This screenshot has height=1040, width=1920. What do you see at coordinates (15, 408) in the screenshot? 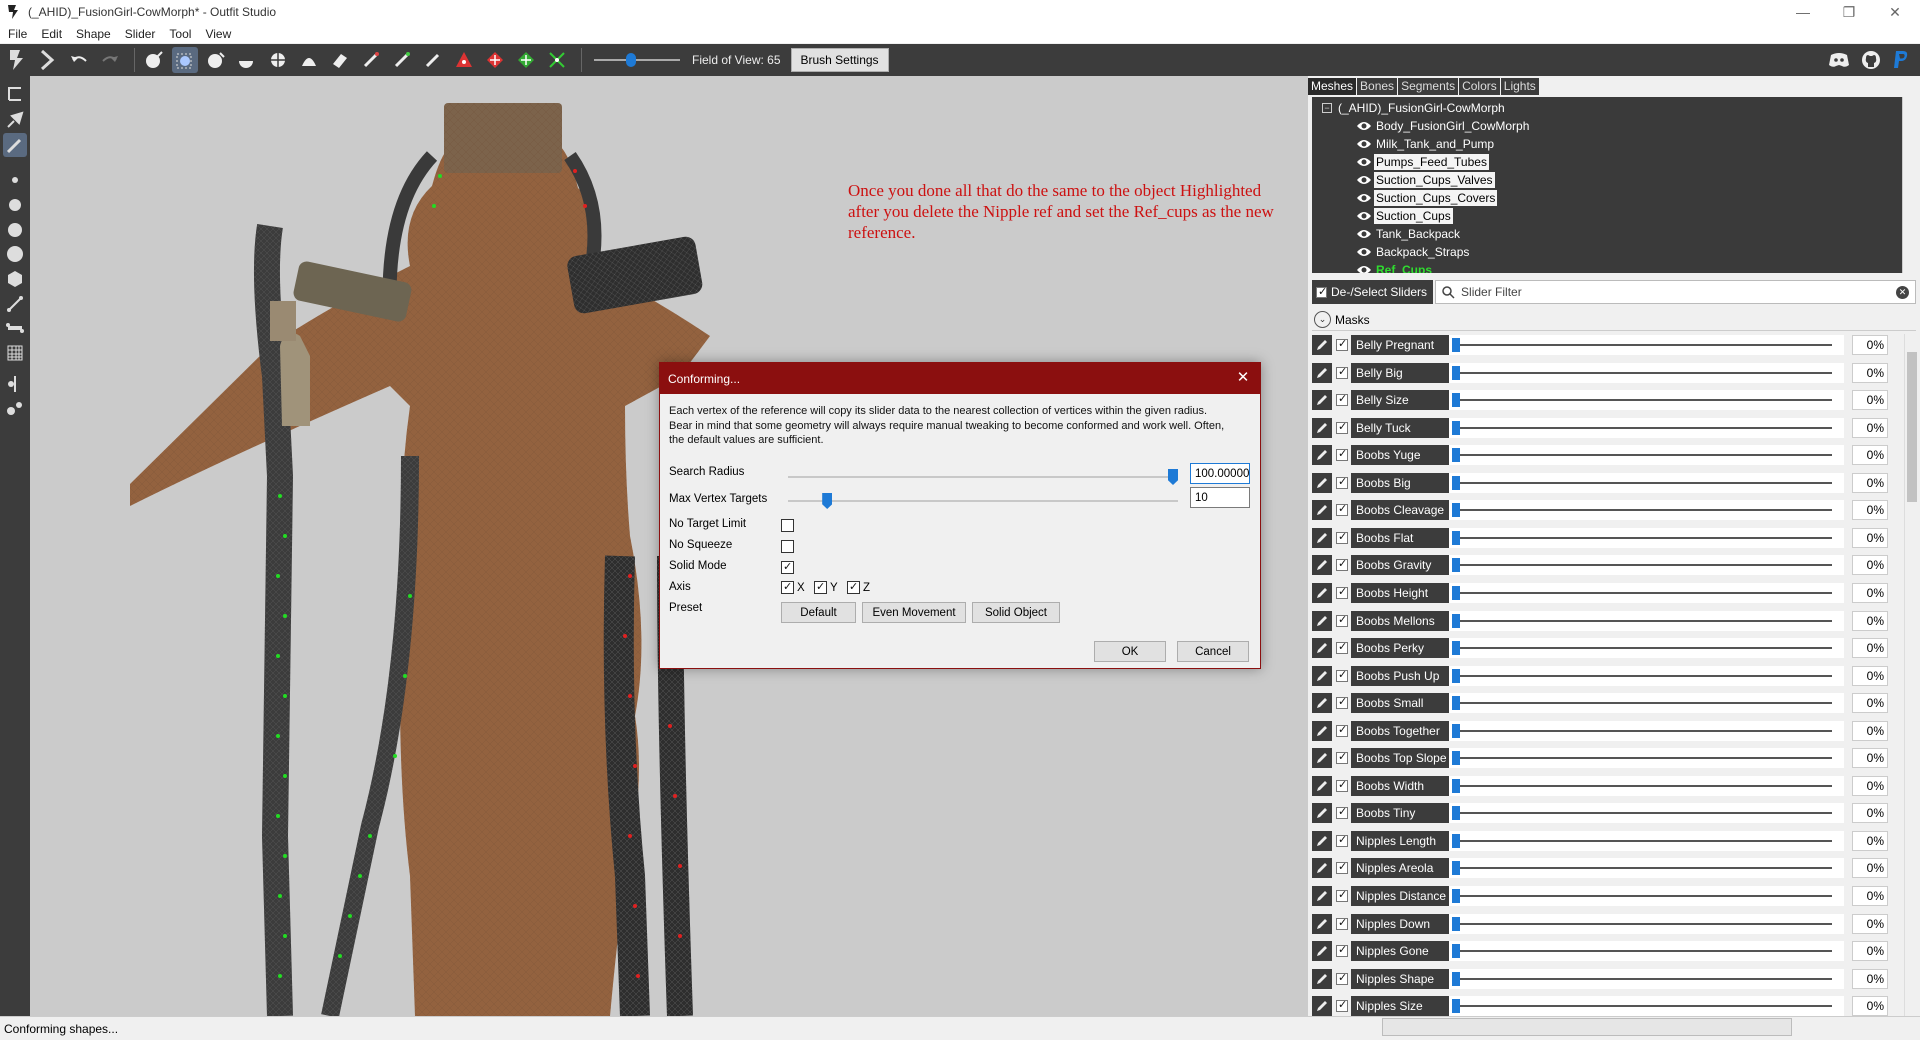
I see `weights-icon` at bounding box center [15, 408].